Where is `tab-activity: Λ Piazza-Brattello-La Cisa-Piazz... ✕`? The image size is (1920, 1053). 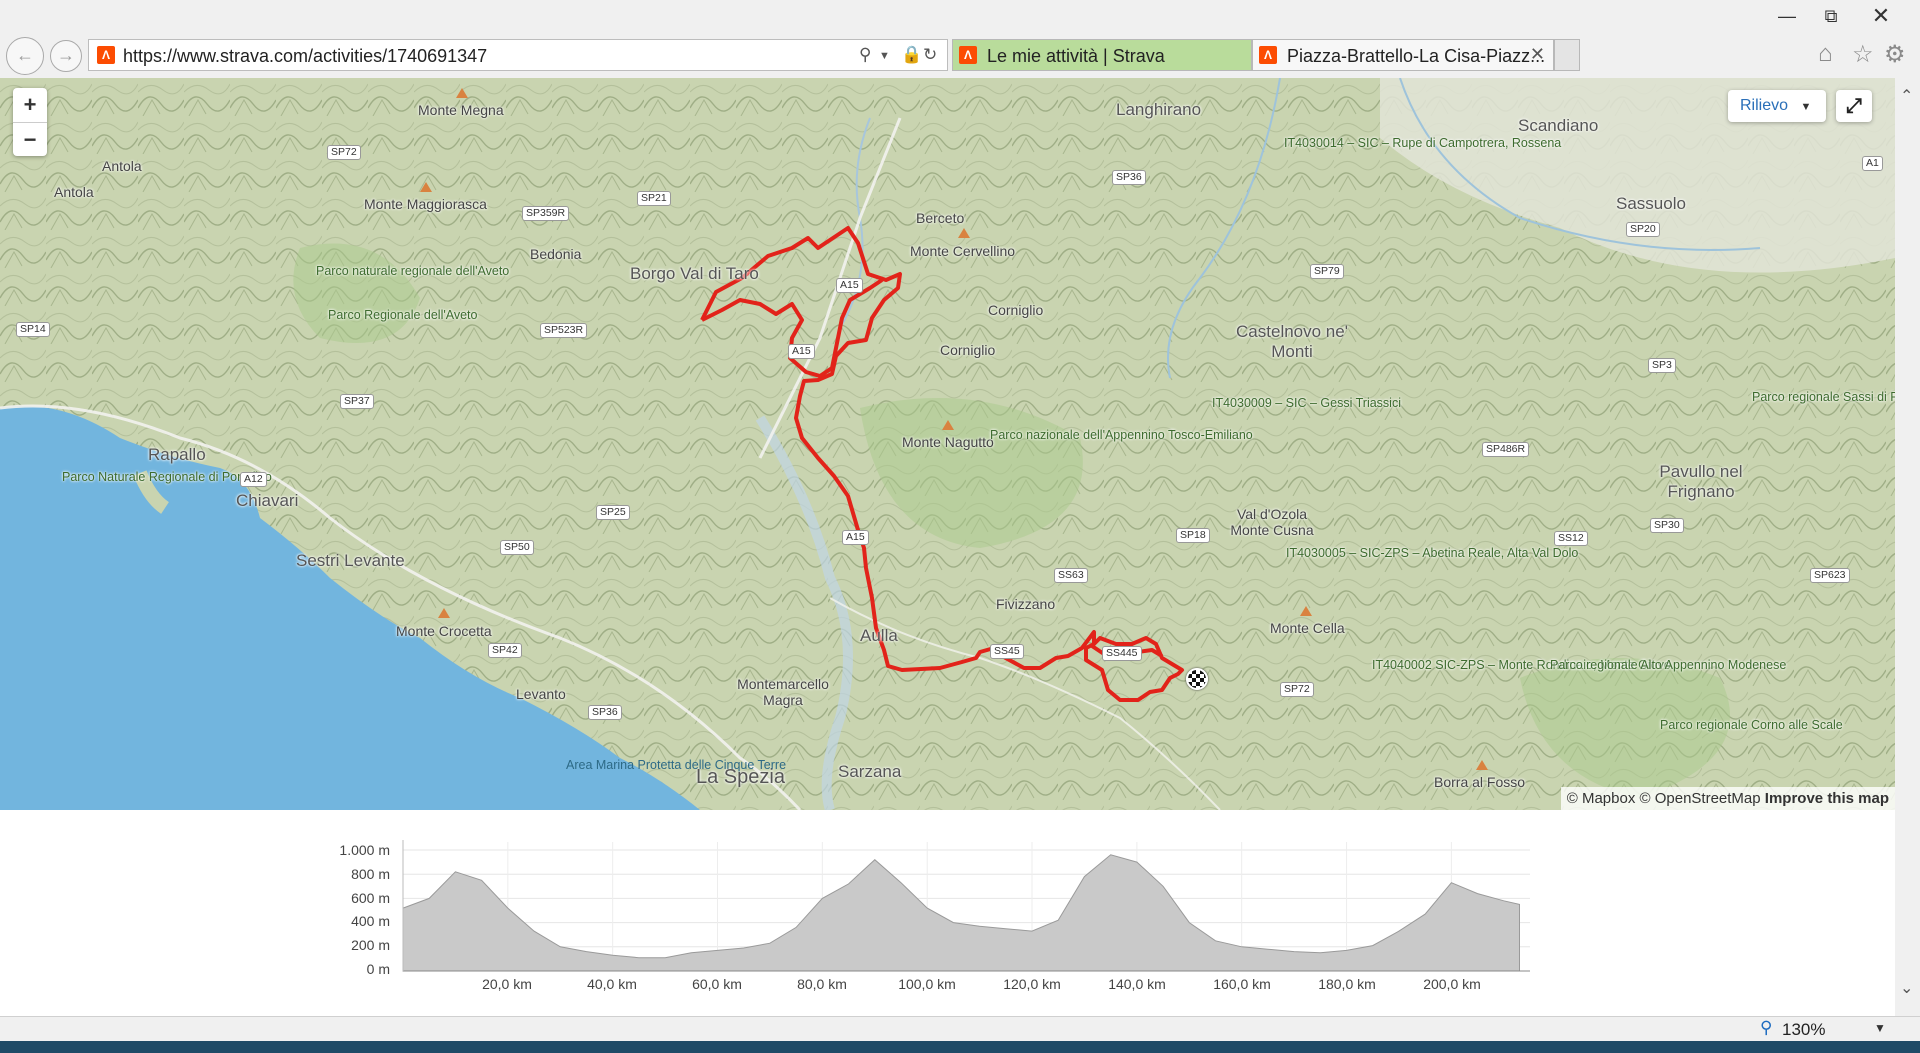
tab-activity: Λ Piazza-Brattello-La Cisa-Piazz... ✕ is located at coordinates (1403, 55).